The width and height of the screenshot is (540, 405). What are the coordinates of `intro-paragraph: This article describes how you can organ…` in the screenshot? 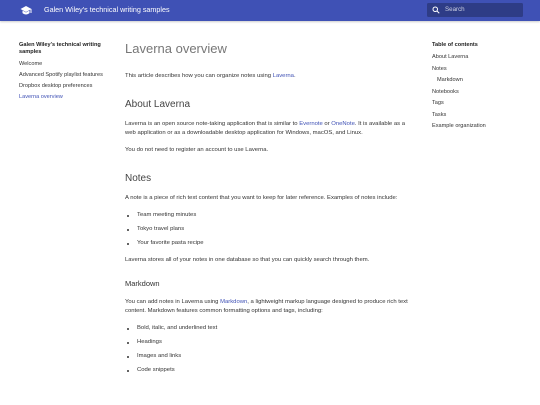 It's located at (210, 76).